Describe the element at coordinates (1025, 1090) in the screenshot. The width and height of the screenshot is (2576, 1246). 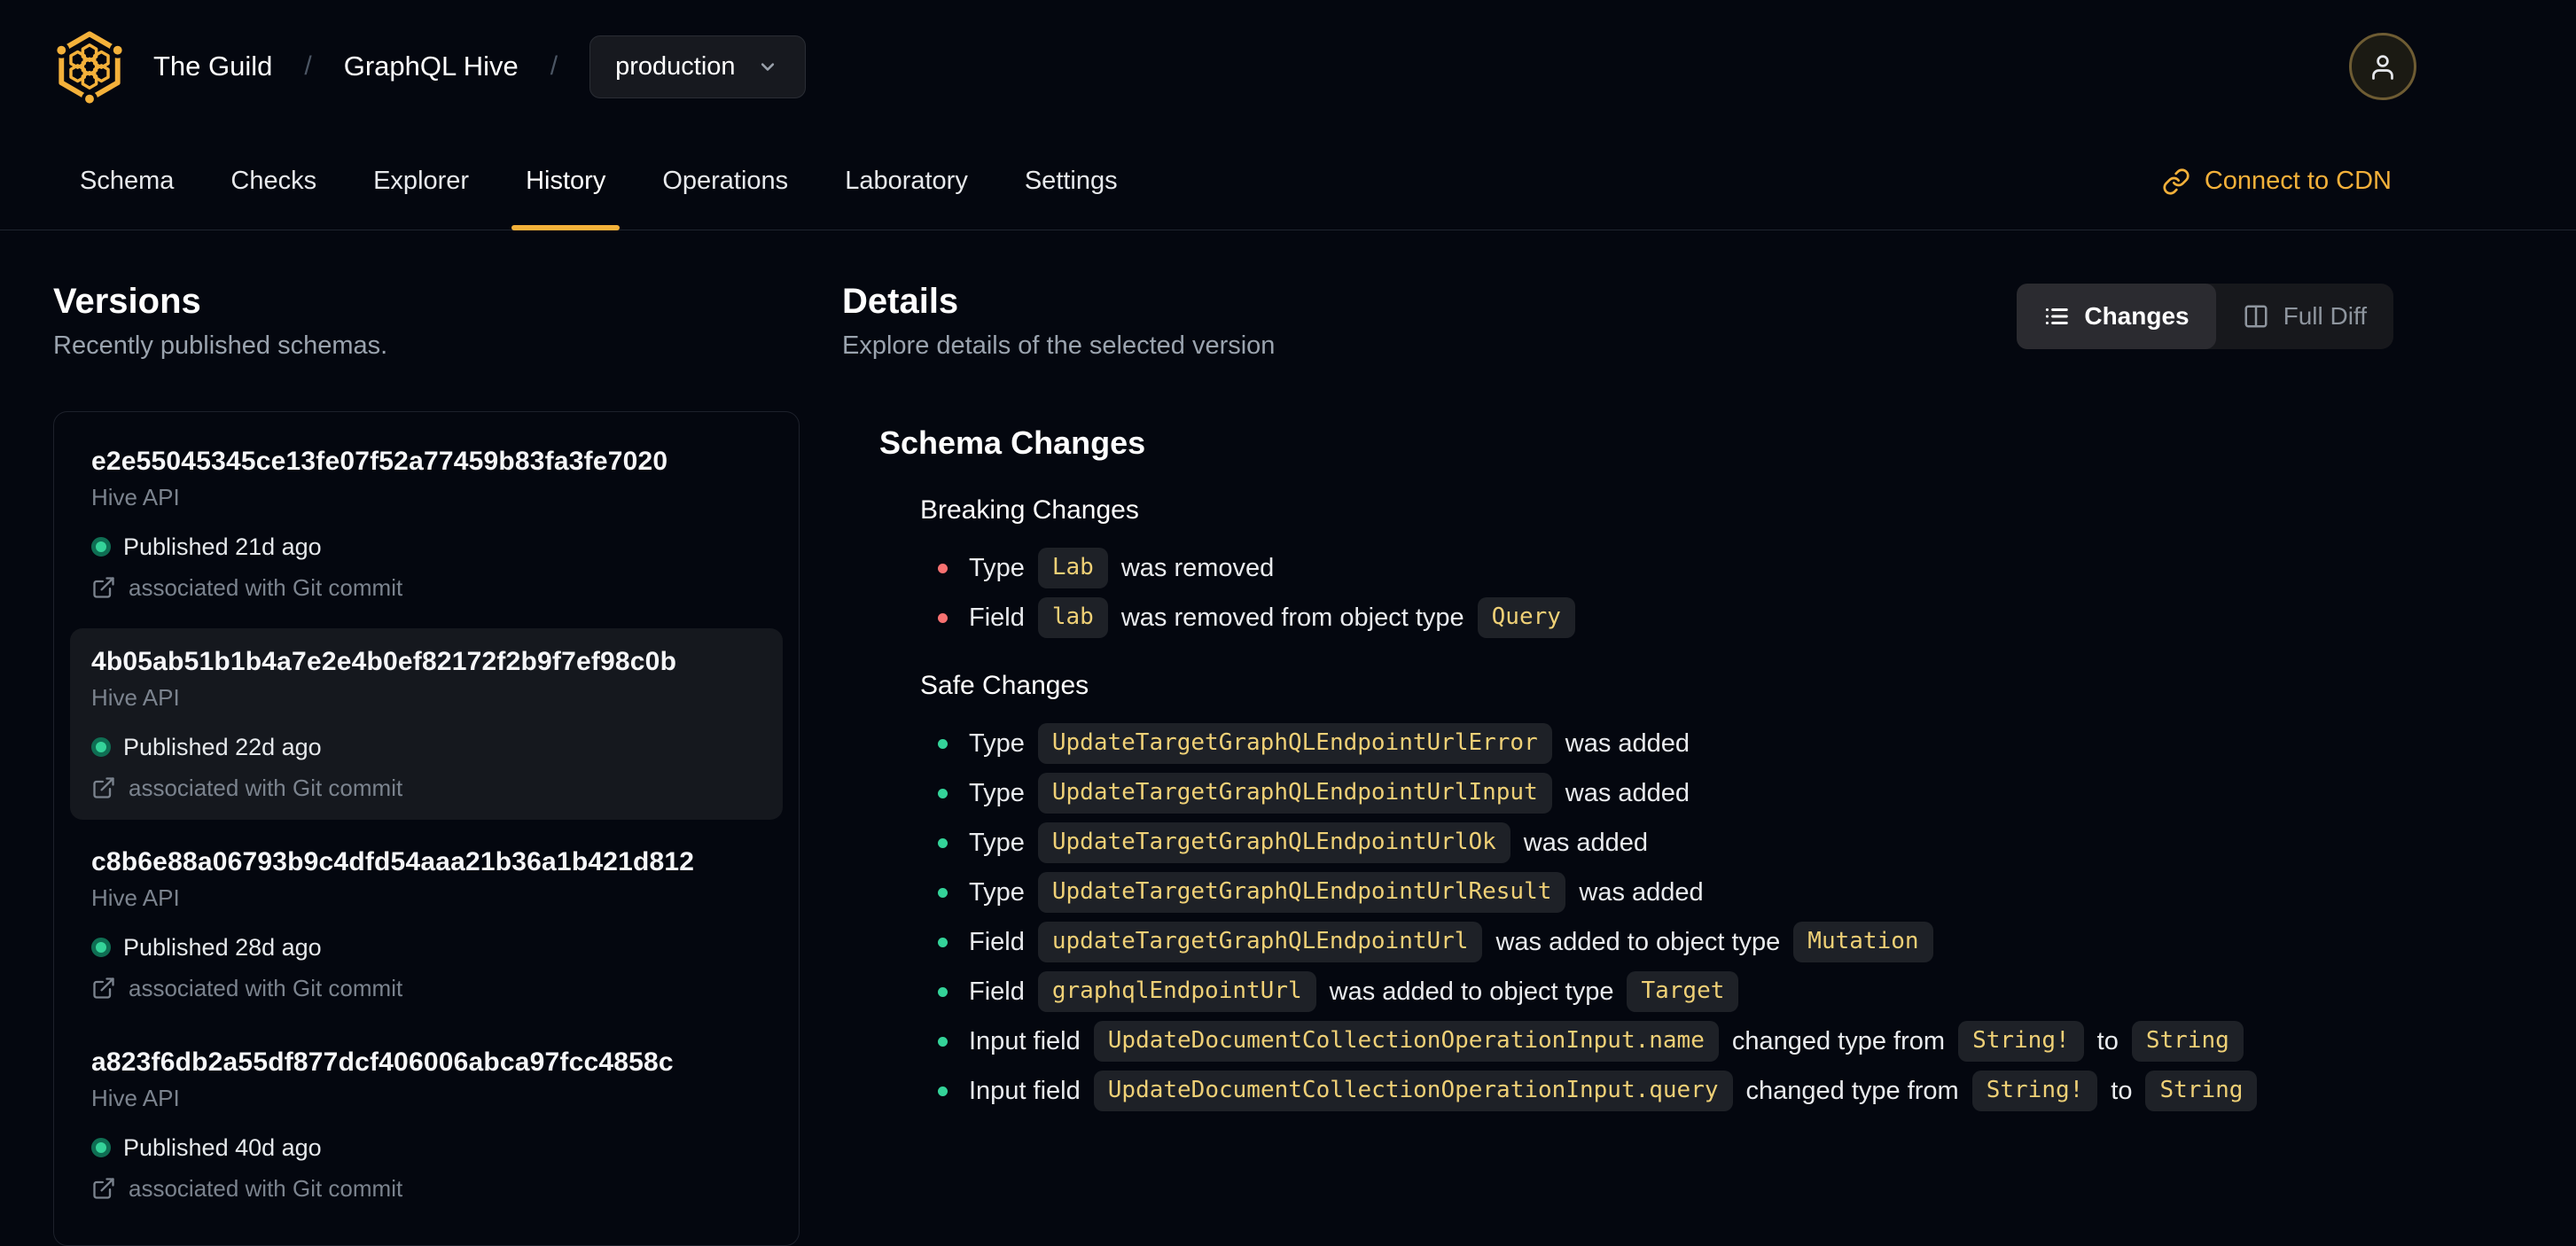
I see `change-text: Input field` at that location.